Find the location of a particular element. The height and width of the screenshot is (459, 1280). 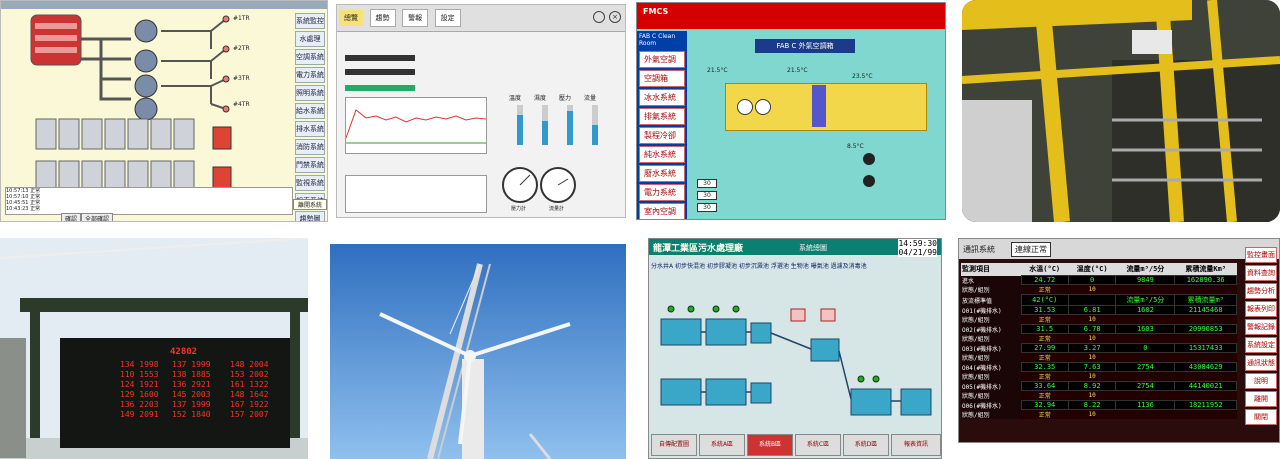

table-row: 放流標準值 42(°C) 流量m³/5分 累積流量m³ is located at coordinates (1099, 300).